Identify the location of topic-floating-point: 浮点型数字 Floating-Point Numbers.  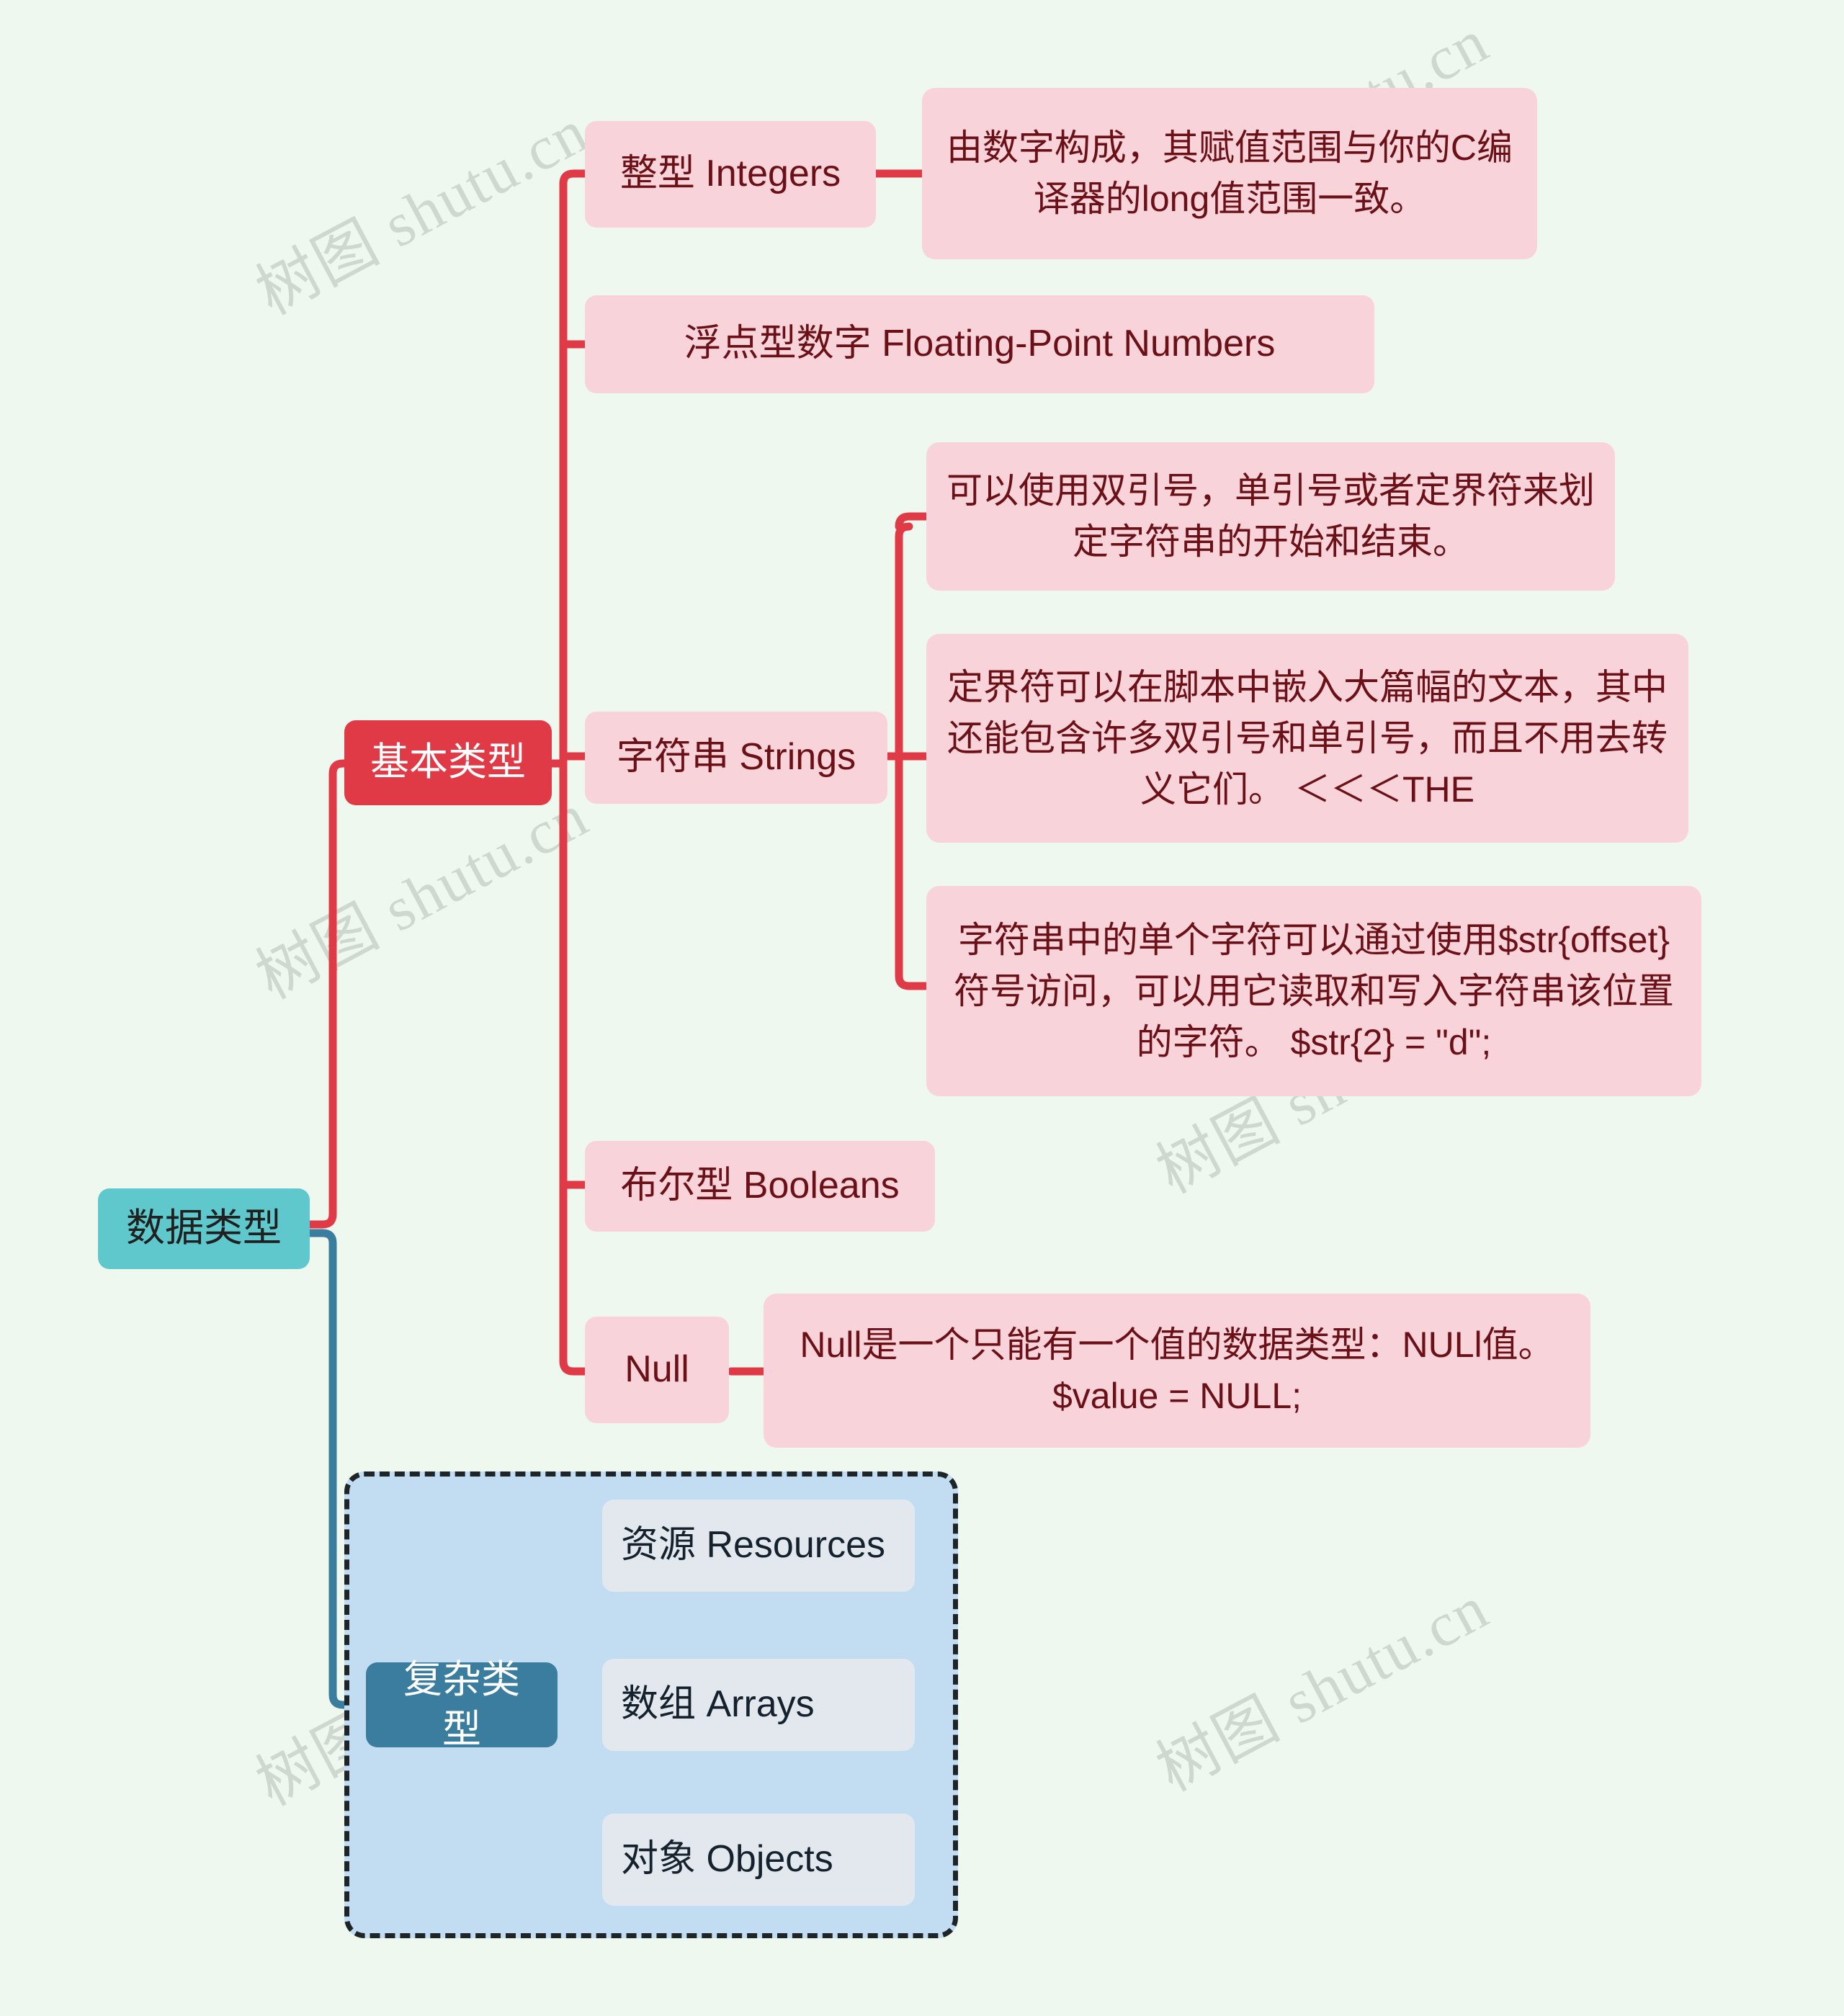
(979, 344).